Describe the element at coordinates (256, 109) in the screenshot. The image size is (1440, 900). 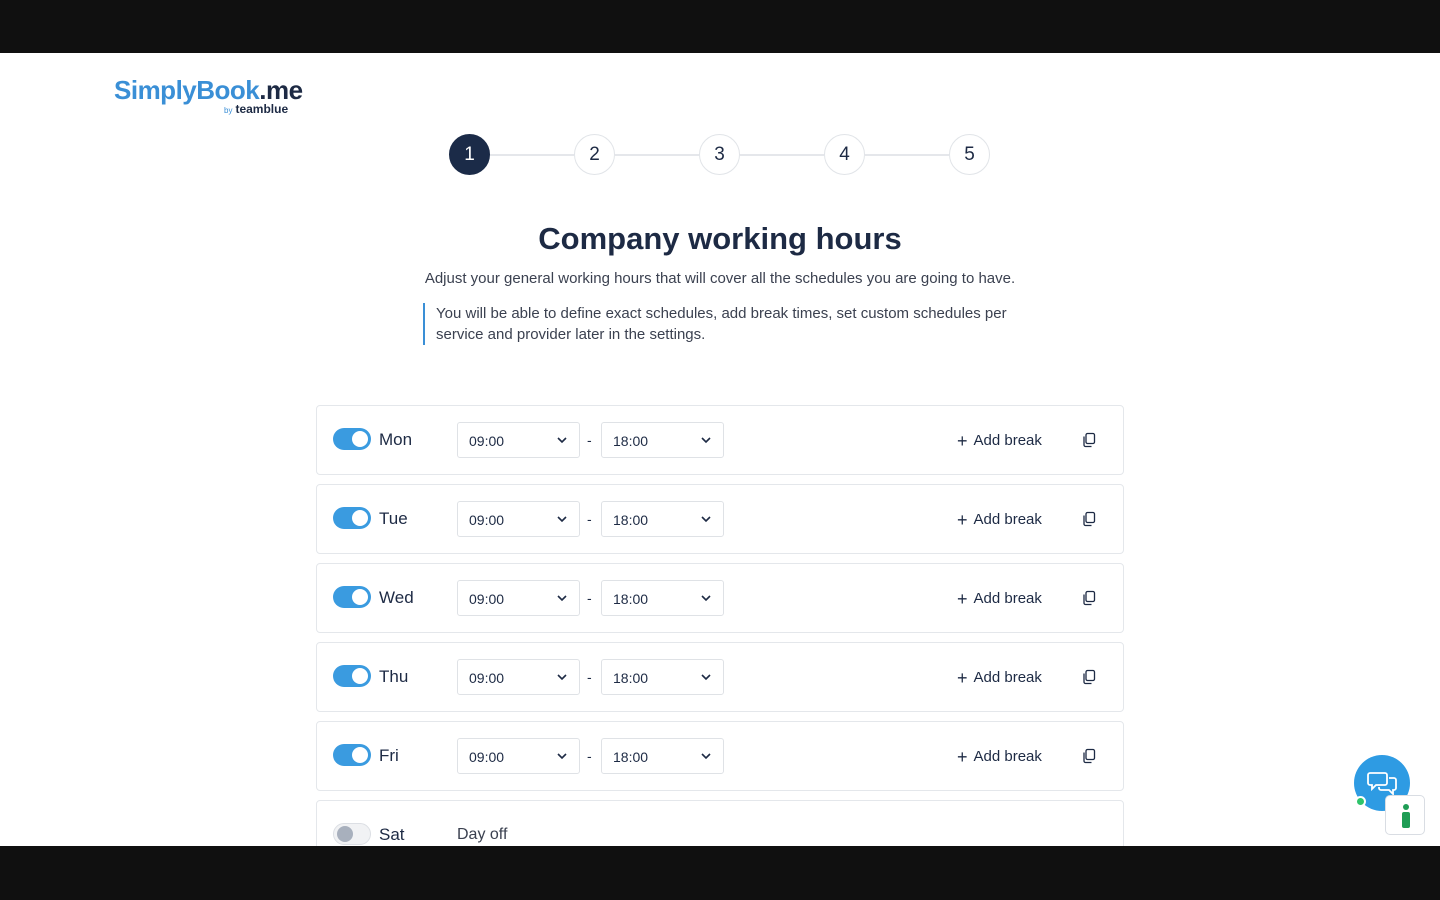
I see `logo-byline: by teamblue` at that location.